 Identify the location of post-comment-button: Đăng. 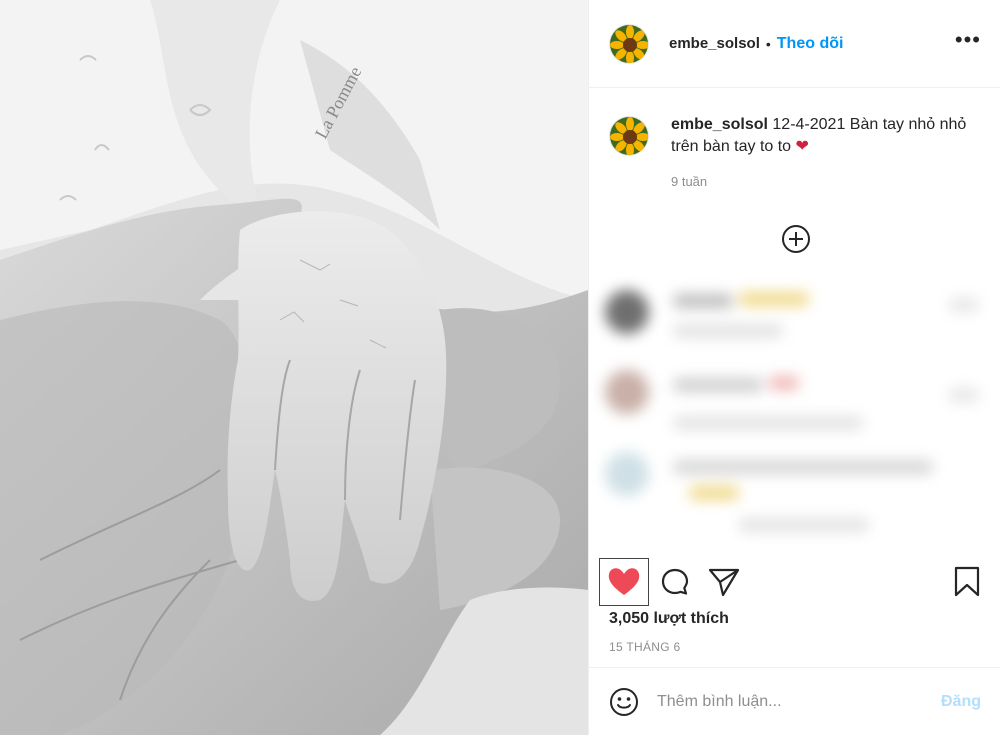
(961, 702).